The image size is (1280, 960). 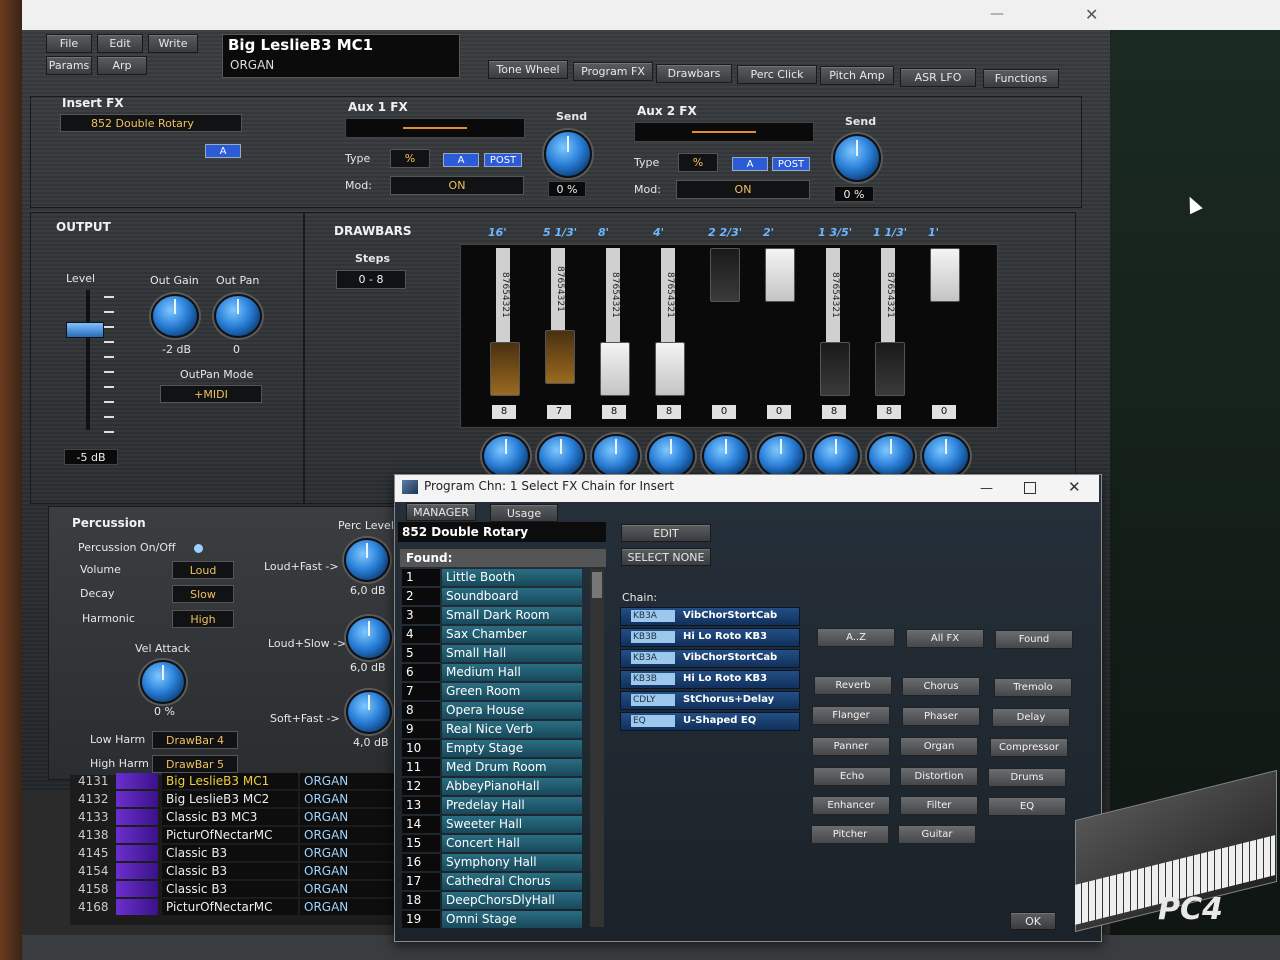 What do you see at coordinates (1021, 78) in the screenshot?
I see `tab-functions: Functions` at bounding box center [1021, 78].